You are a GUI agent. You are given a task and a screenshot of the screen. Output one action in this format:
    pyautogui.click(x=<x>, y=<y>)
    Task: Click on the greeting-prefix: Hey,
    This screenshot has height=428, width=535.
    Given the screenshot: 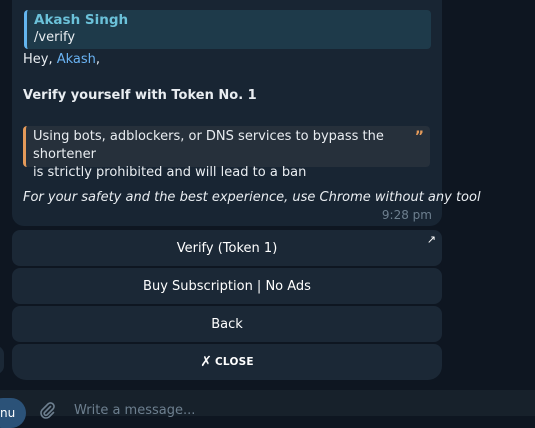 What is the action you would take?
    pyautogui.click(x=40, y=59)
    